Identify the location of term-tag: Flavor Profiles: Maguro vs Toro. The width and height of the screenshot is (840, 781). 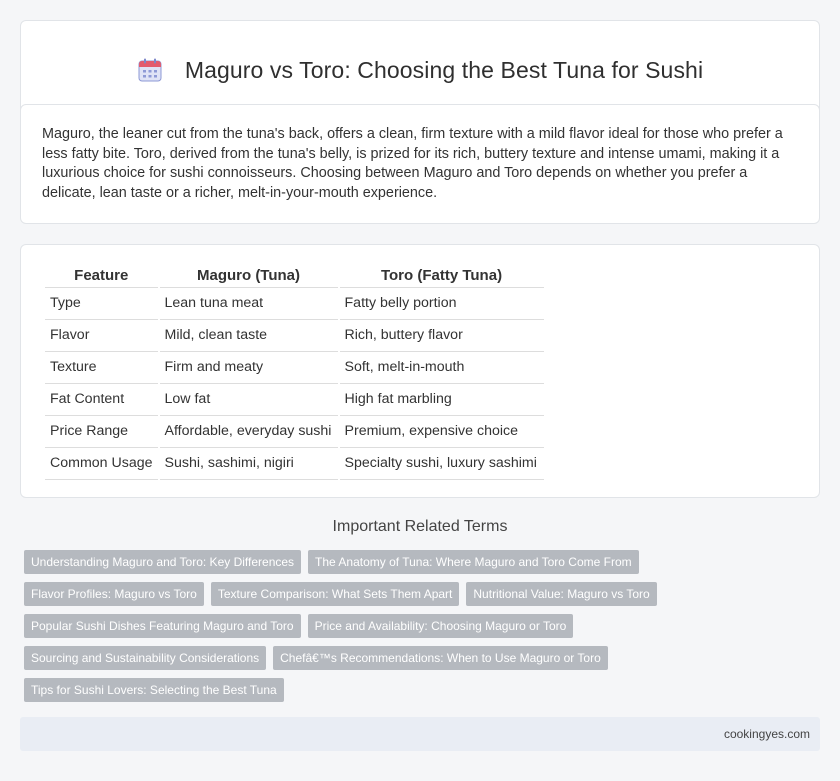
(114, 594).